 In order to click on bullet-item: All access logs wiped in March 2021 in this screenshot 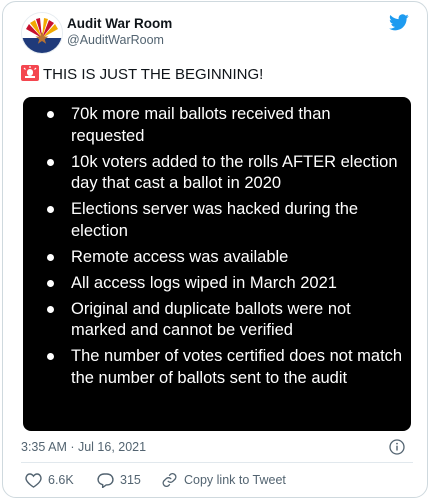, I will do `click(218, 284)`.